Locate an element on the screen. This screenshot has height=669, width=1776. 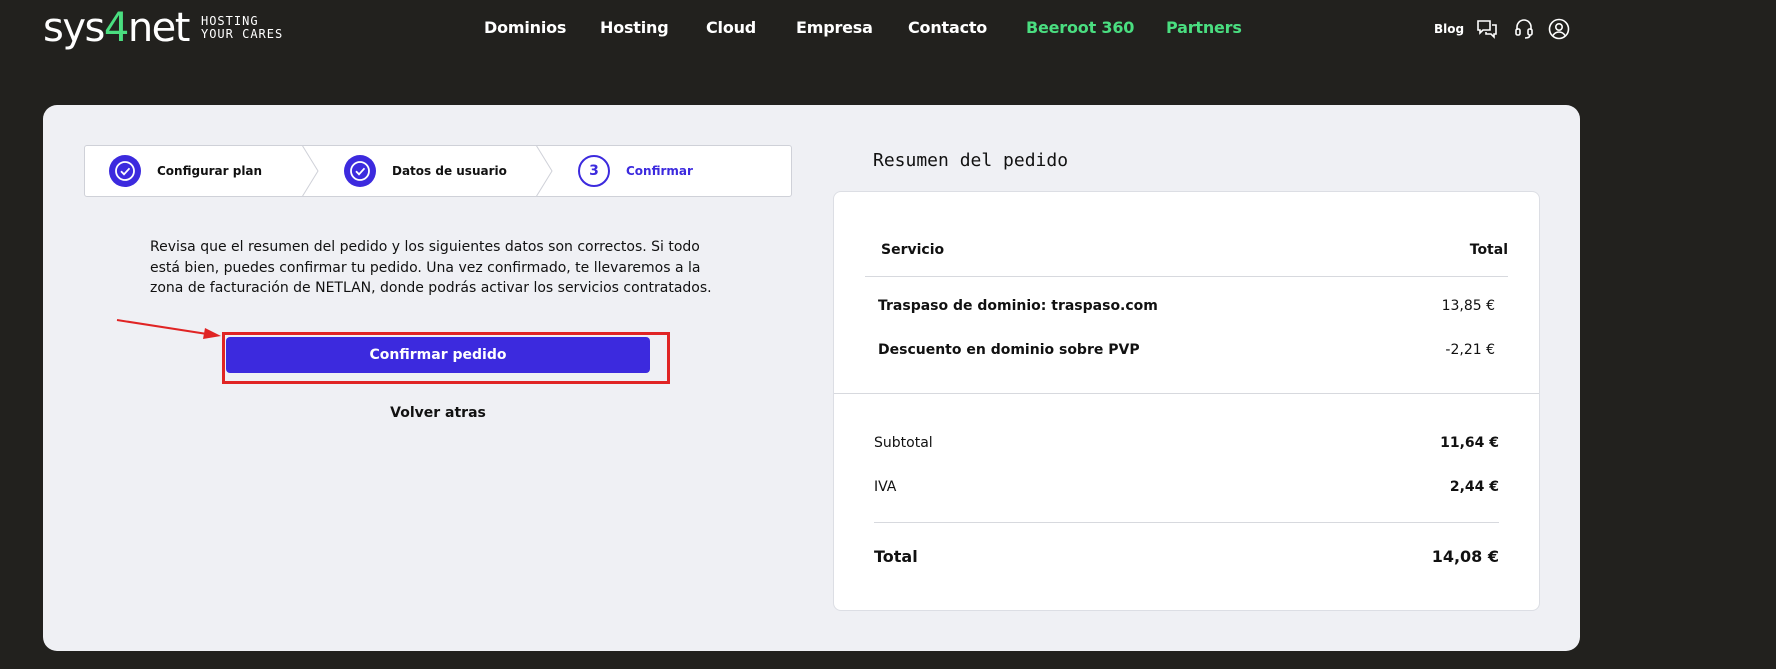
nav-dominios: Dominios is located at coordinates (525, 27).